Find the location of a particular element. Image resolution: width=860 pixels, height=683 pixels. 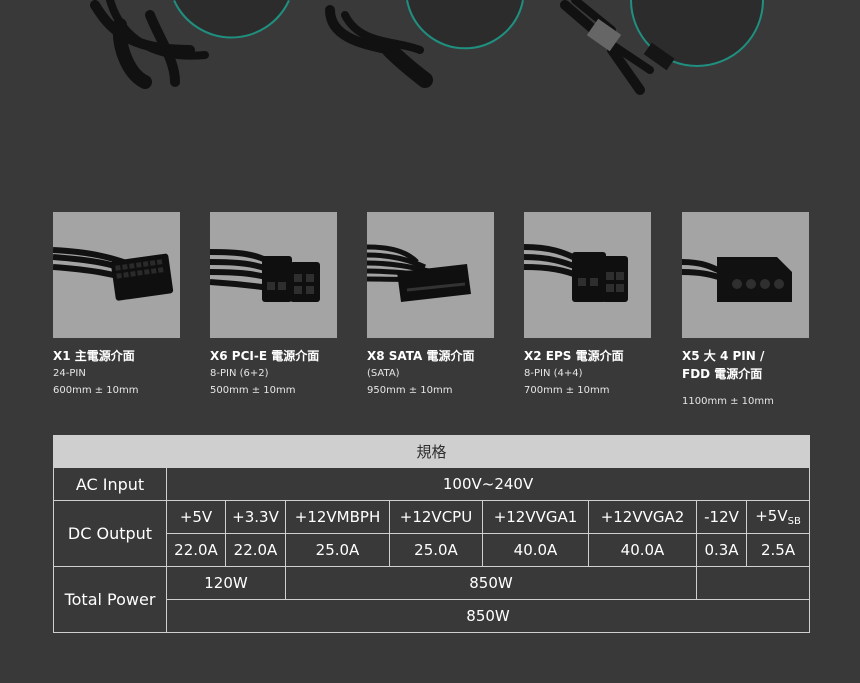

connector-card-24pin: X1 主電源介面 24-PIN 600mm ± 10mm is located at coordinates (116, 305).